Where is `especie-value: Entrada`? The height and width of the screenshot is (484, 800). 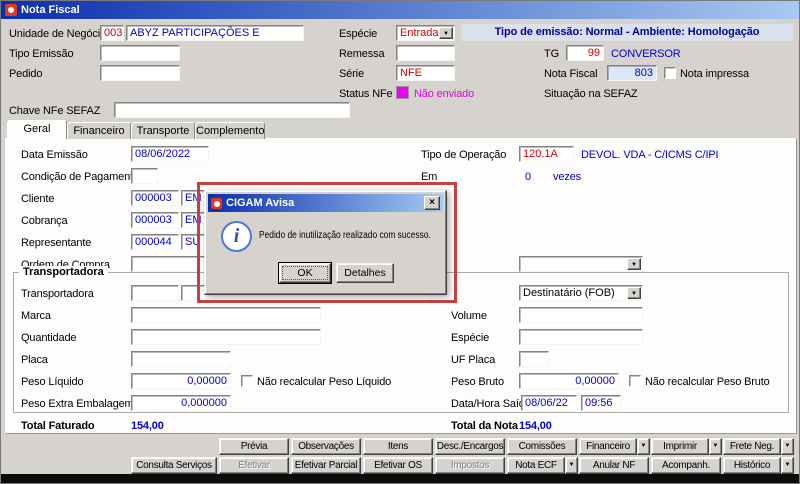 especie-value: Entrada is located at coordinates (419, 33).